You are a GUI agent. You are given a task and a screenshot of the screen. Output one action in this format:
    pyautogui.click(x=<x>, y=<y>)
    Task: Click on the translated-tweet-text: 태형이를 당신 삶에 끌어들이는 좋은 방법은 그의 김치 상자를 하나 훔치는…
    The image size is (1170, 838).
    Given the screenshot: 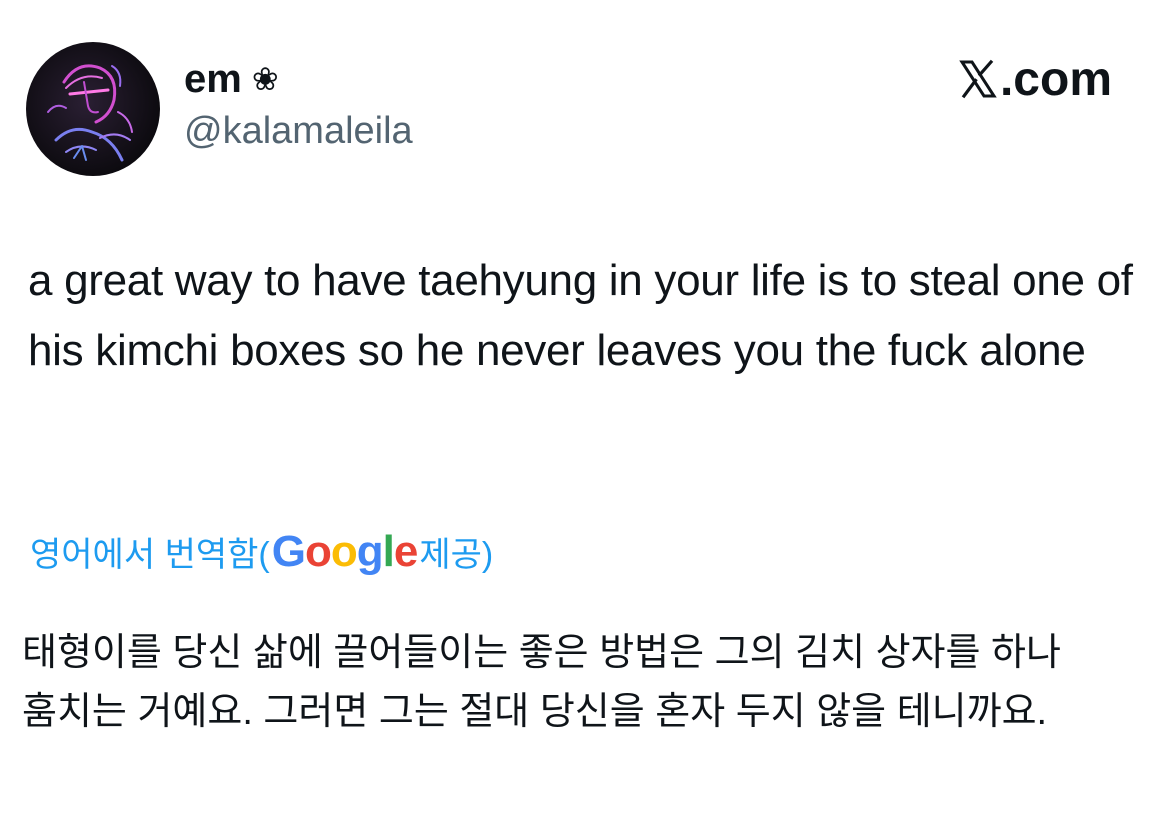 What is the action you would take?
    pyautogui.click(x=541, y=682)
    